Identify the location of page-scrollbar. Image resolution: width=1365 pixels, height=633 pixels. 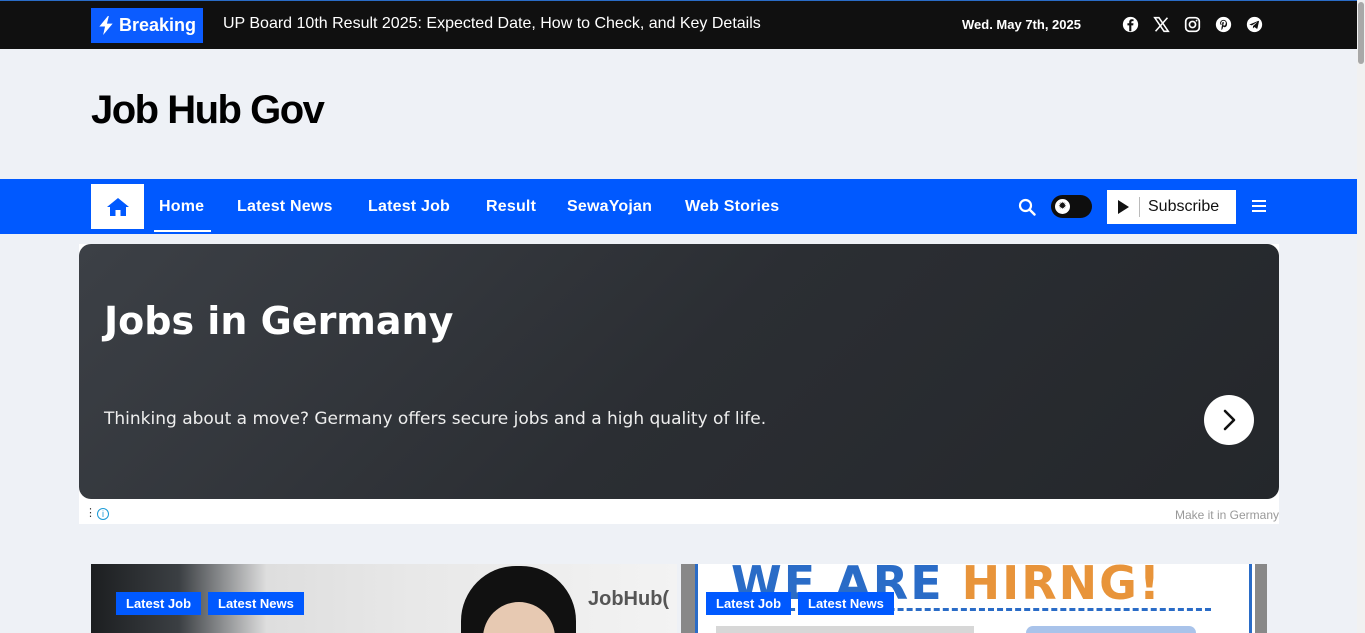
(1361, 316).